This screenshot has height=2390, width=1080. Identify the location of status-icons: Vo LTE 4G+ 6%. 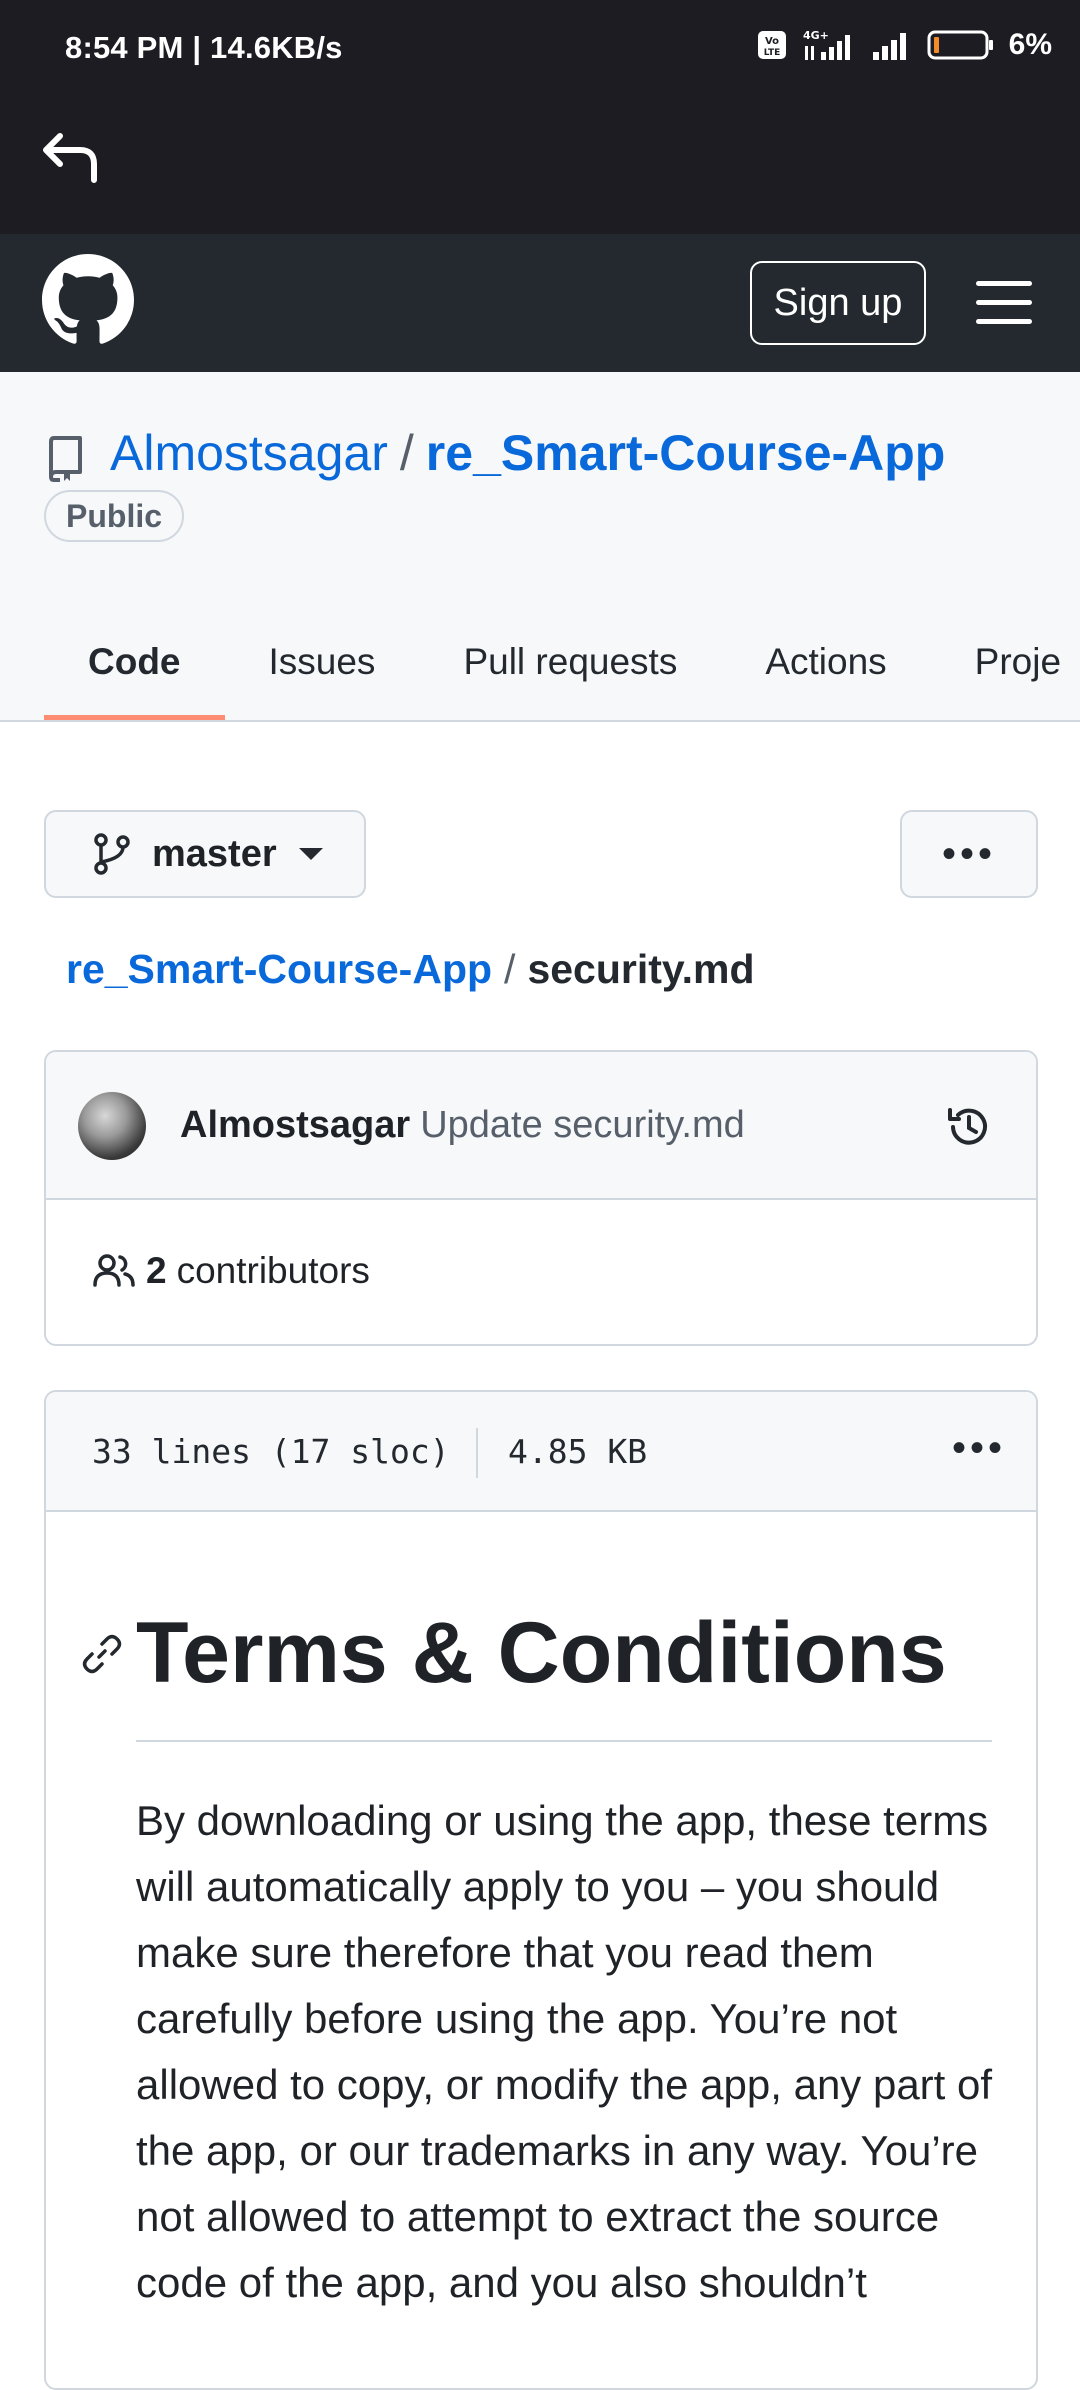
(904, 45).